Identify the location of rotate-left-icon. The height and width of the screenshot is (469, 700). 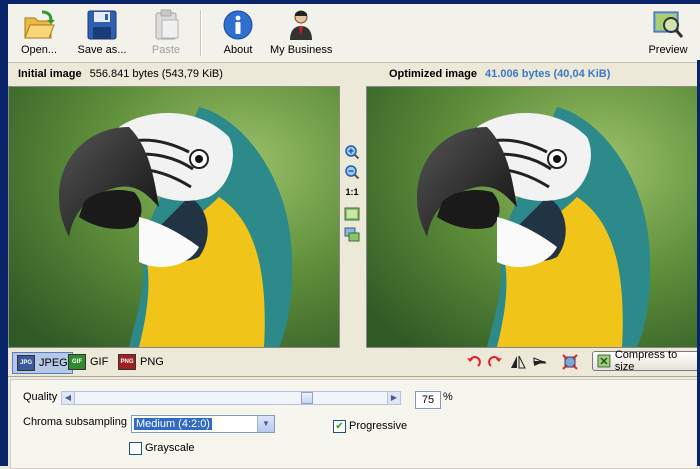
(474, 362).